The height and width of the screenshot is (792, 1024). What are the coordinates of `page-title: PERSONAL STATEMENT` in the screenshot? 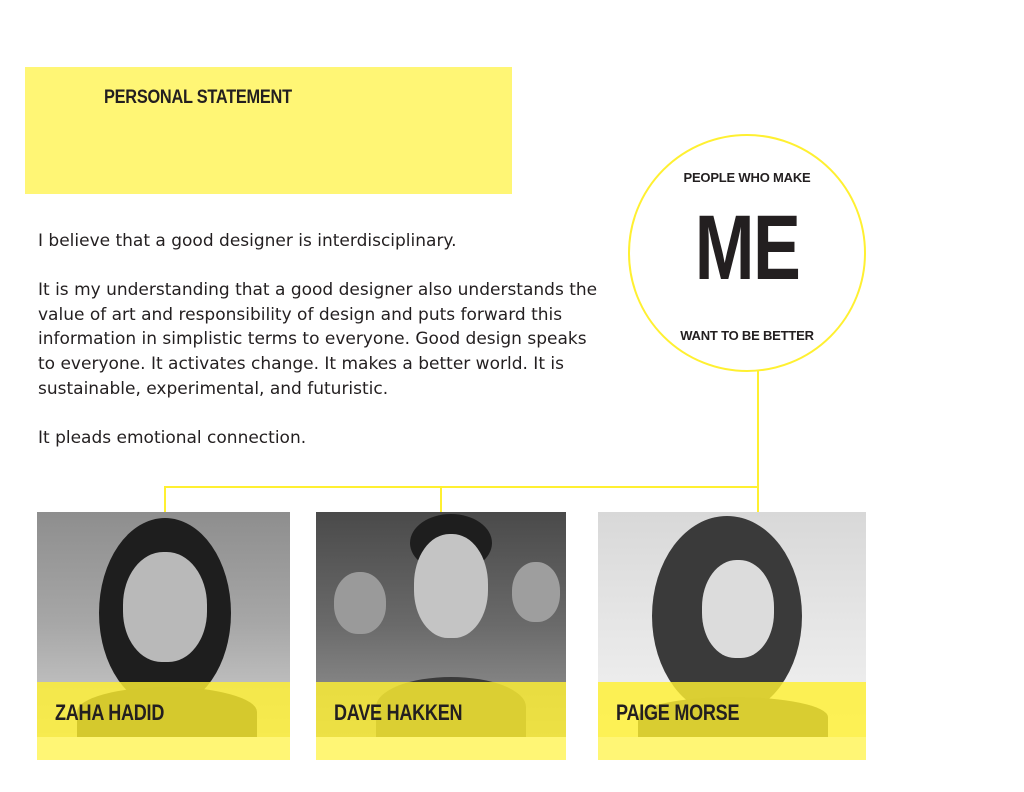 It's located at (198, 97).